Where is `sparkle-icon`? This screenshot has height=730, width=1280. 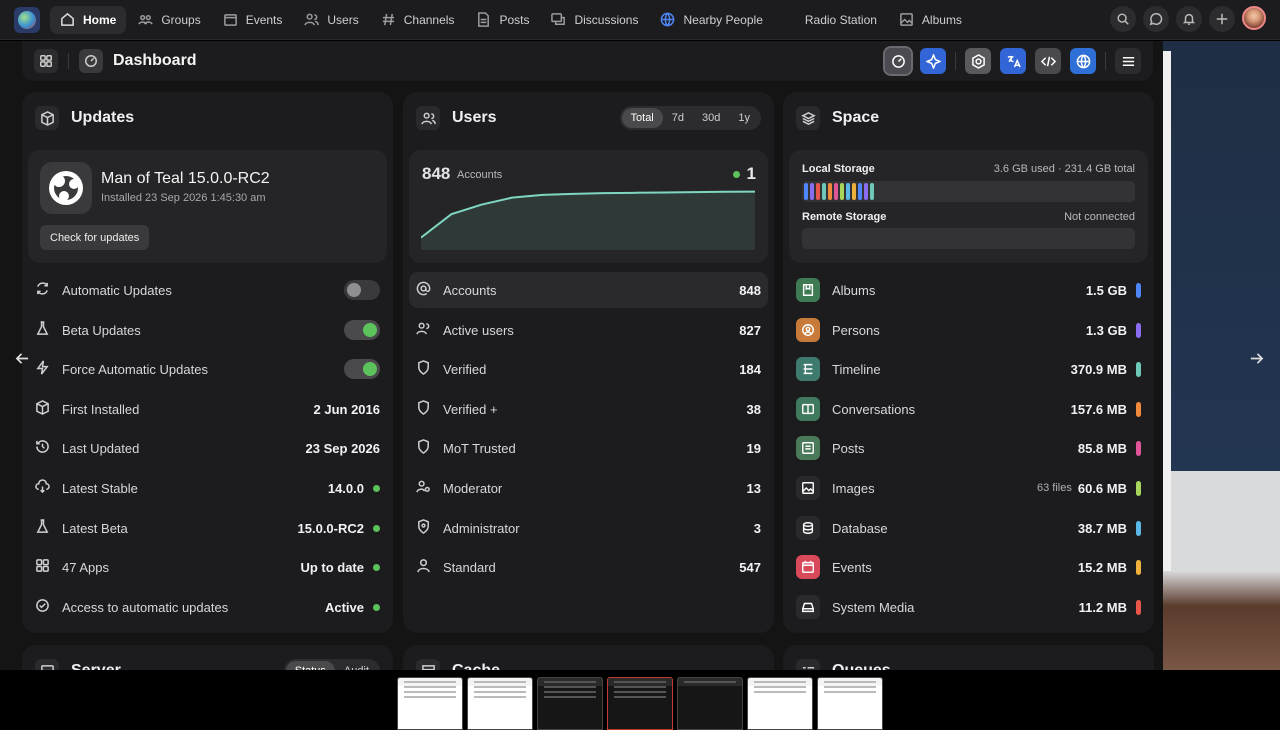
sparkle-icon is located at coordinates (933, 61).